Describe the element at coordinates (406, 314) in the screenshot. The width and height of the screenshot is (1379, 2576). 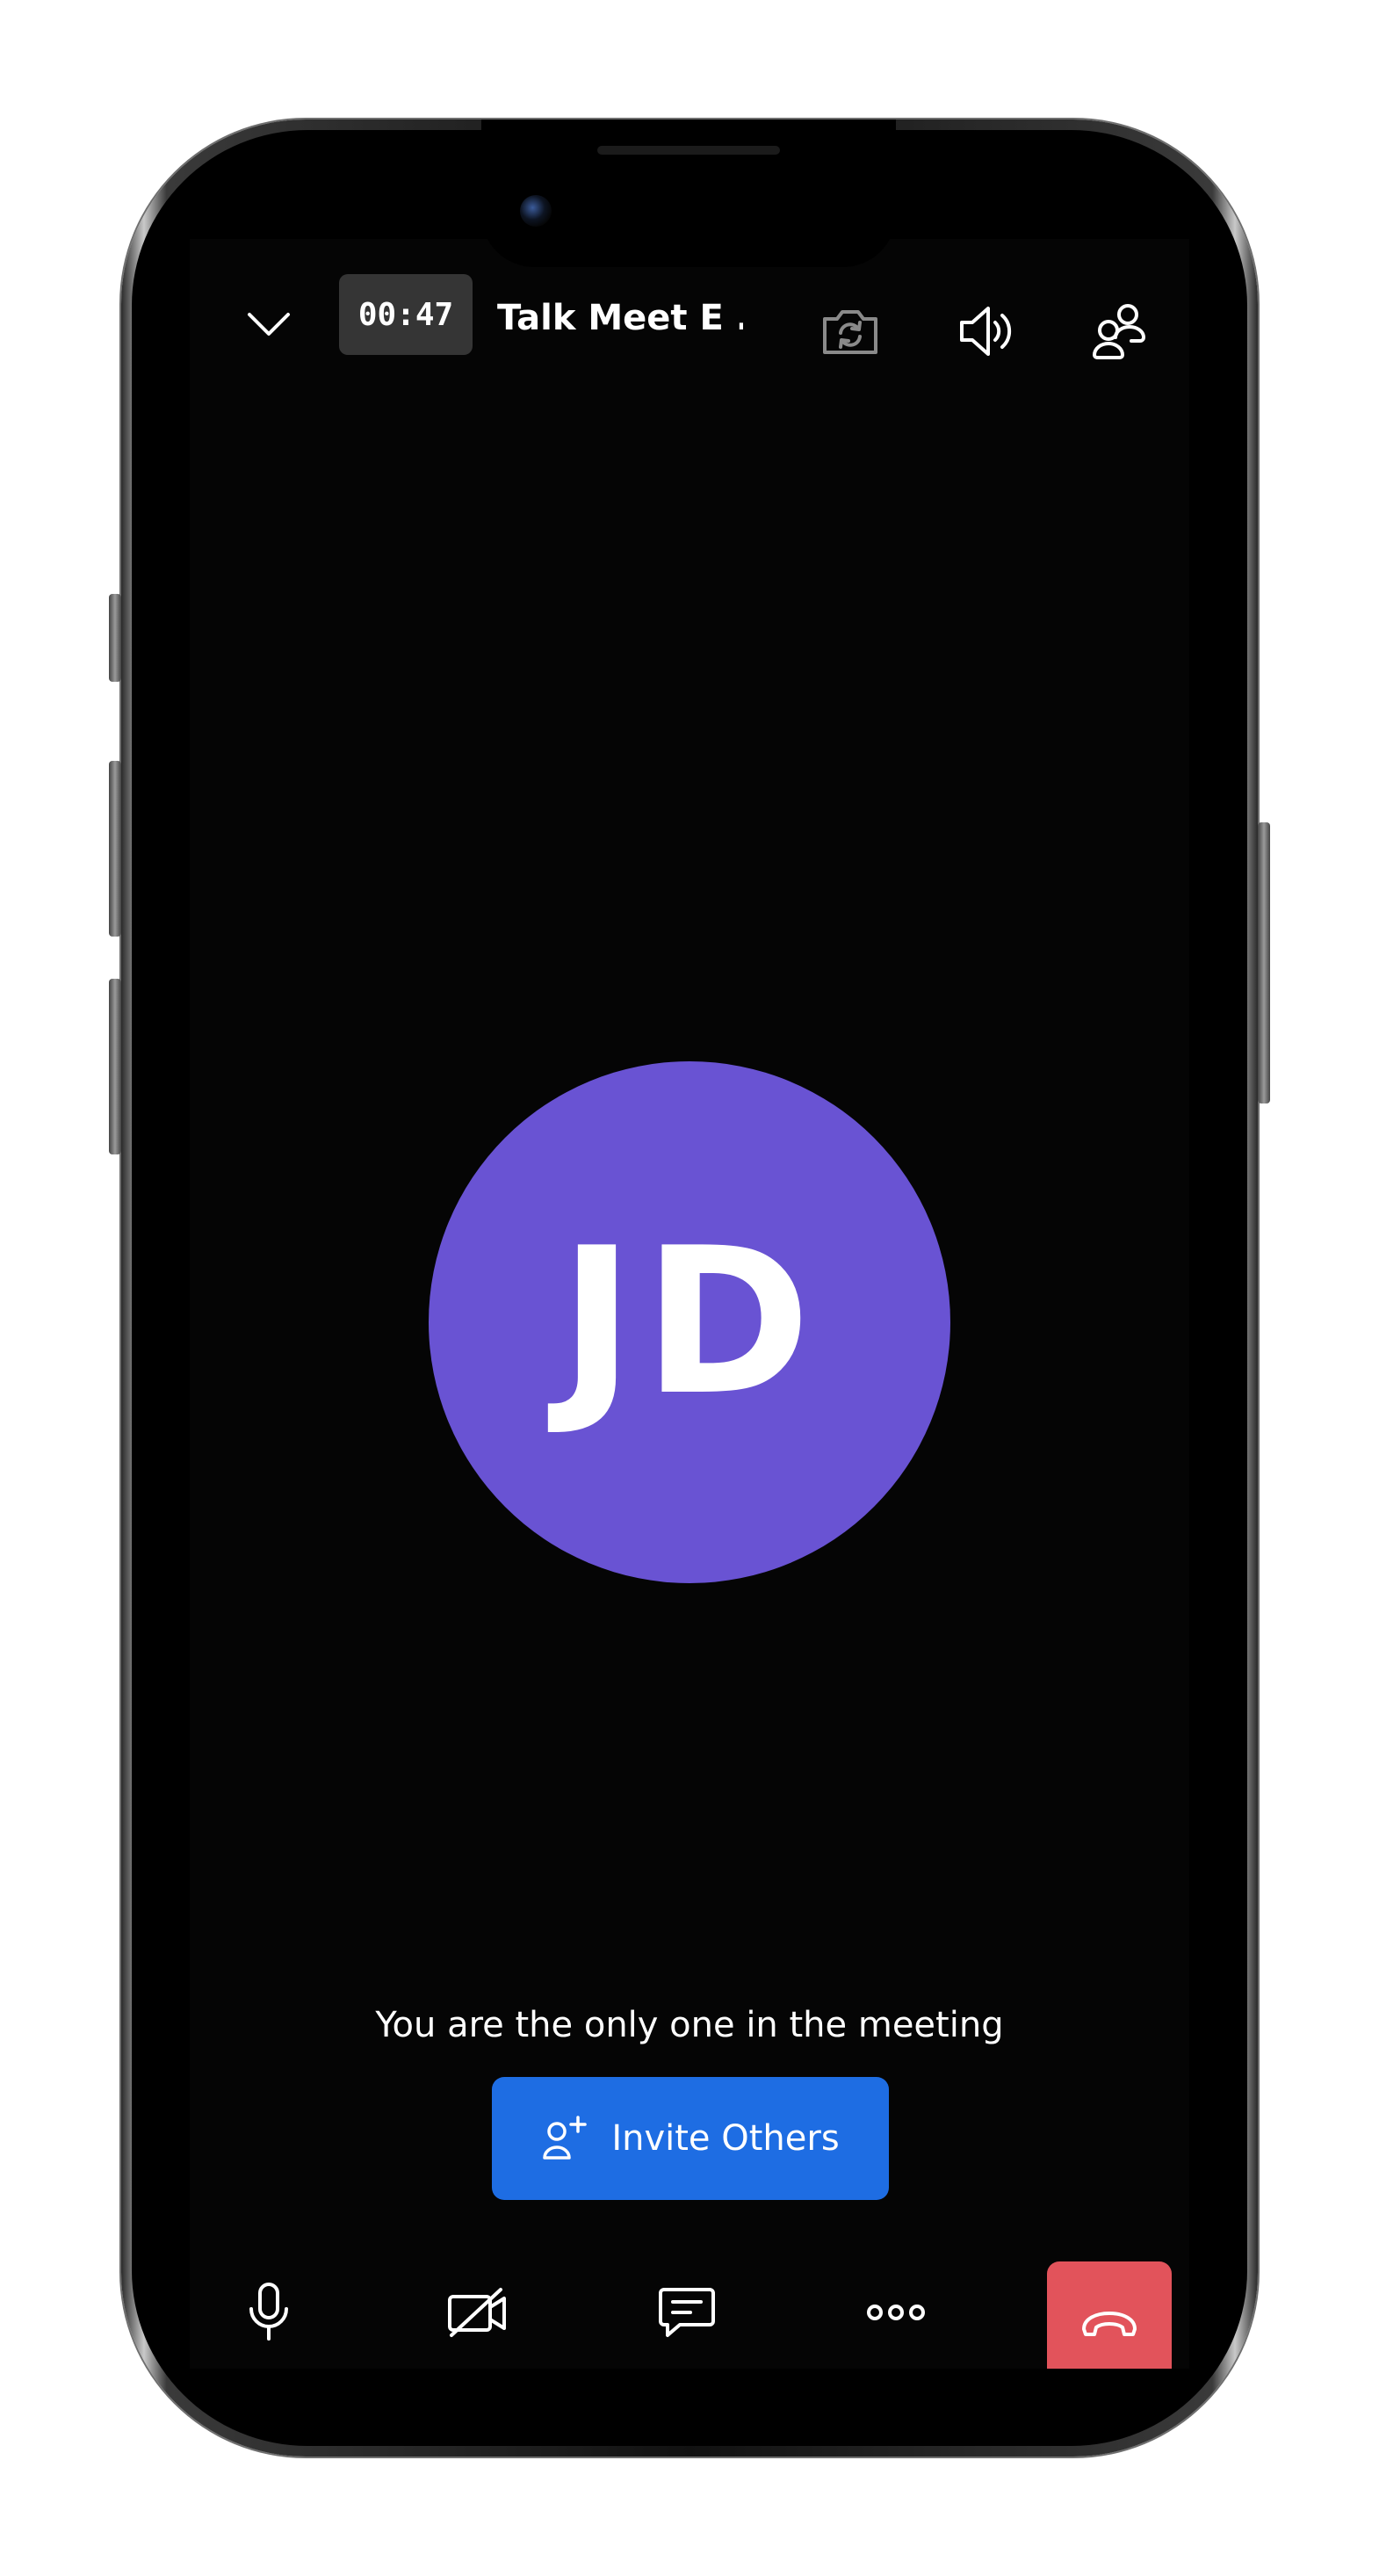
I see `call-timer: 00:47` at that location.